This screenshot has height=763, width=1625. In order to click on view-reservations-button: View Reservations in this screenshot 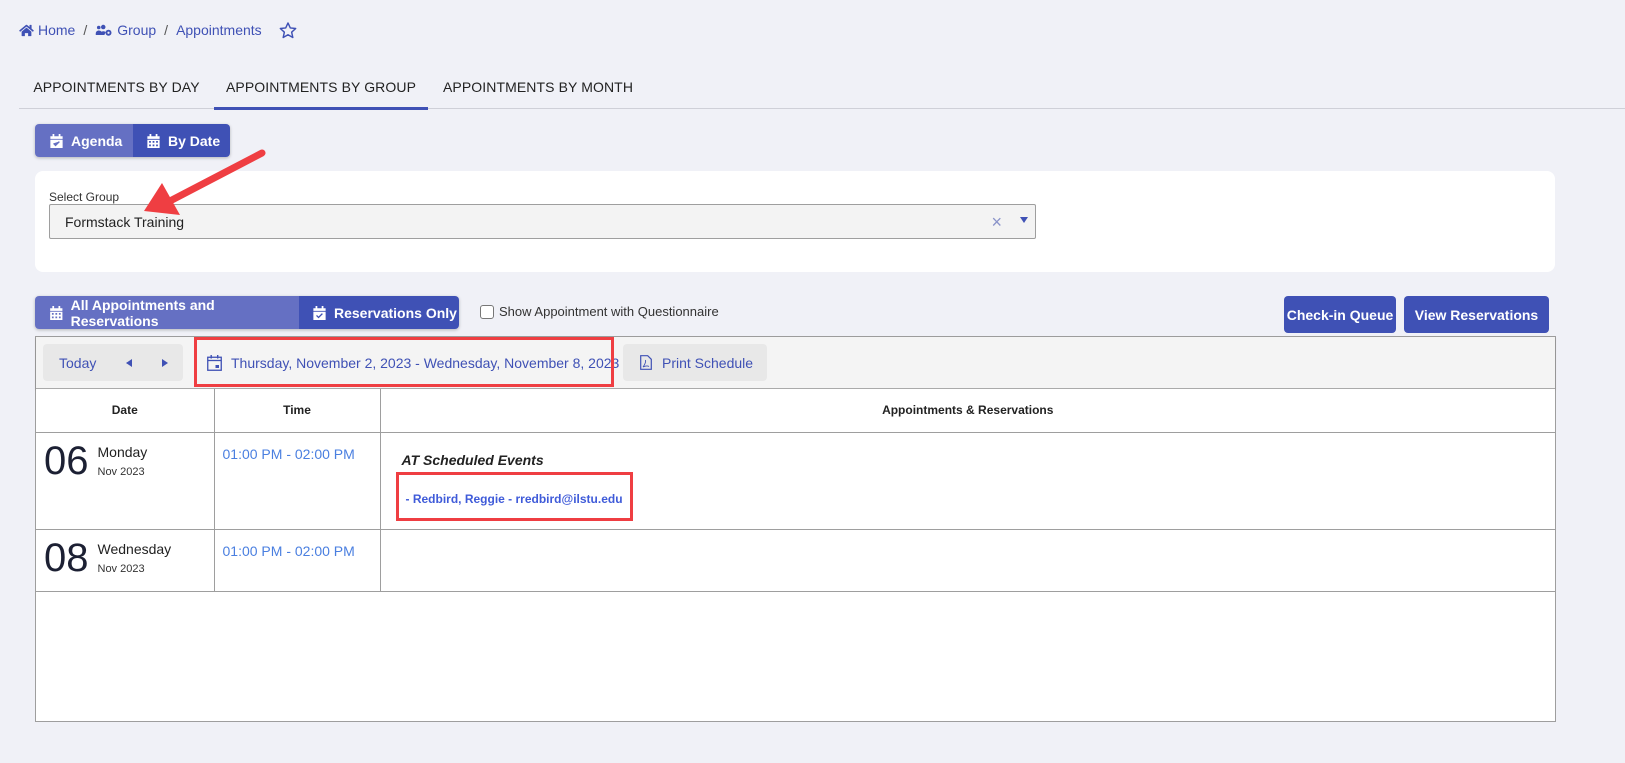, I will do `click(1476, 314)`.